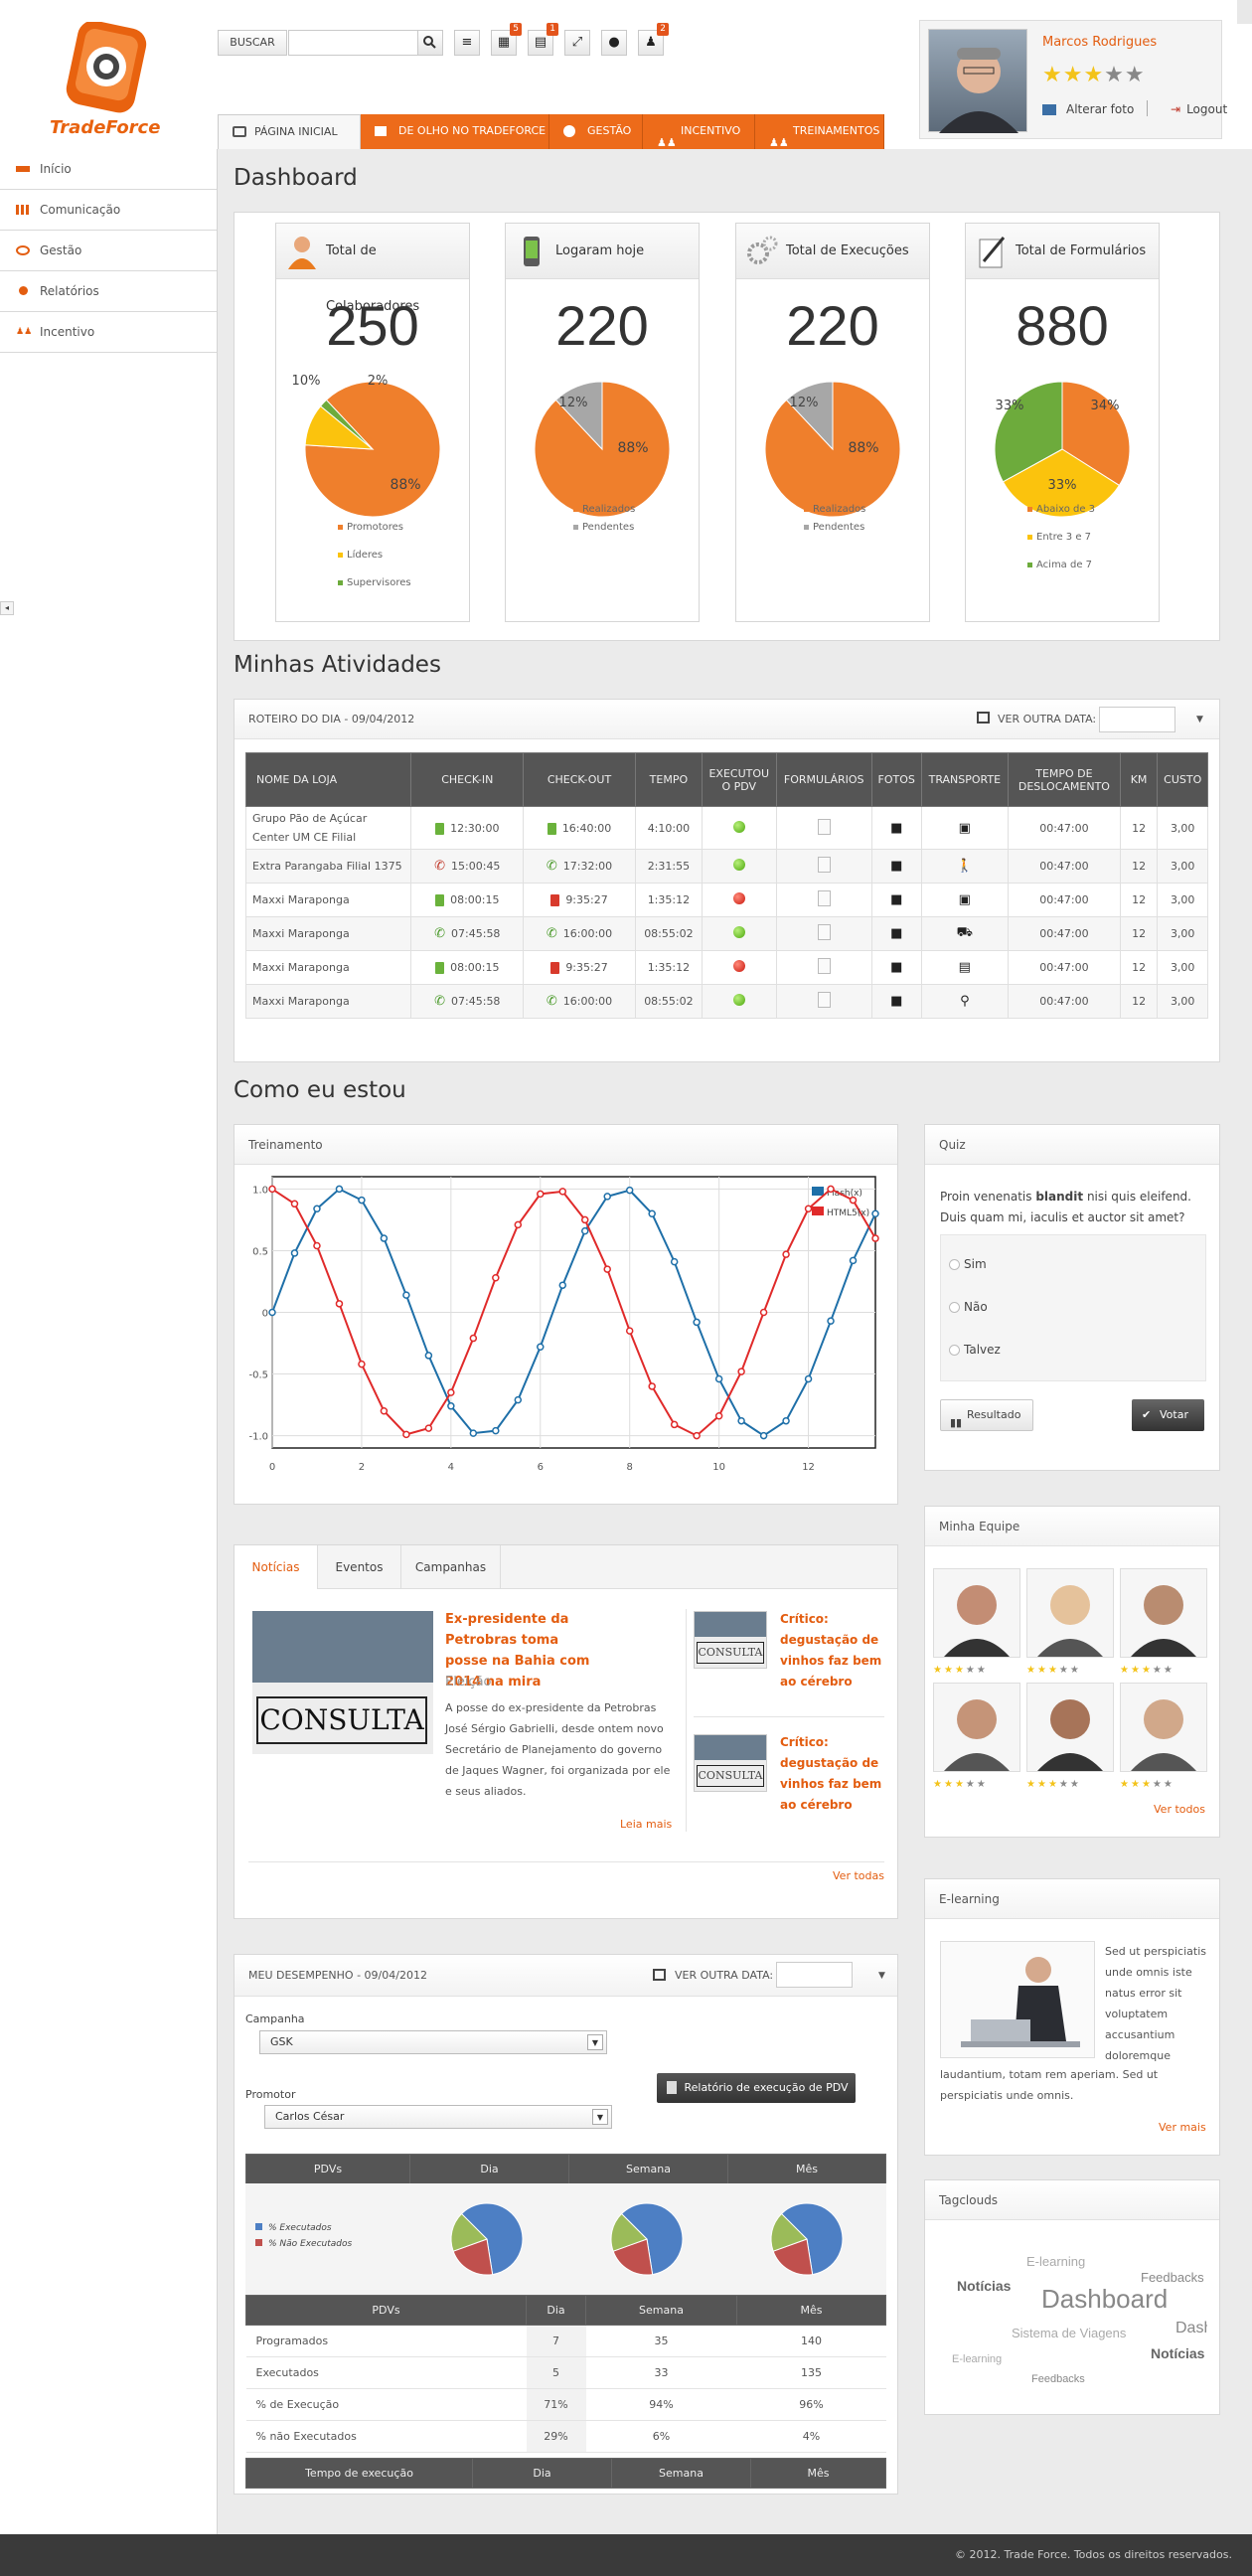 This screenshot has width=1252, height=2576. What do you see at coordinates (859, 1875) in the screenshot?
I see `see-all-news-link: Ver todas` at bounding box center [859, 1875].